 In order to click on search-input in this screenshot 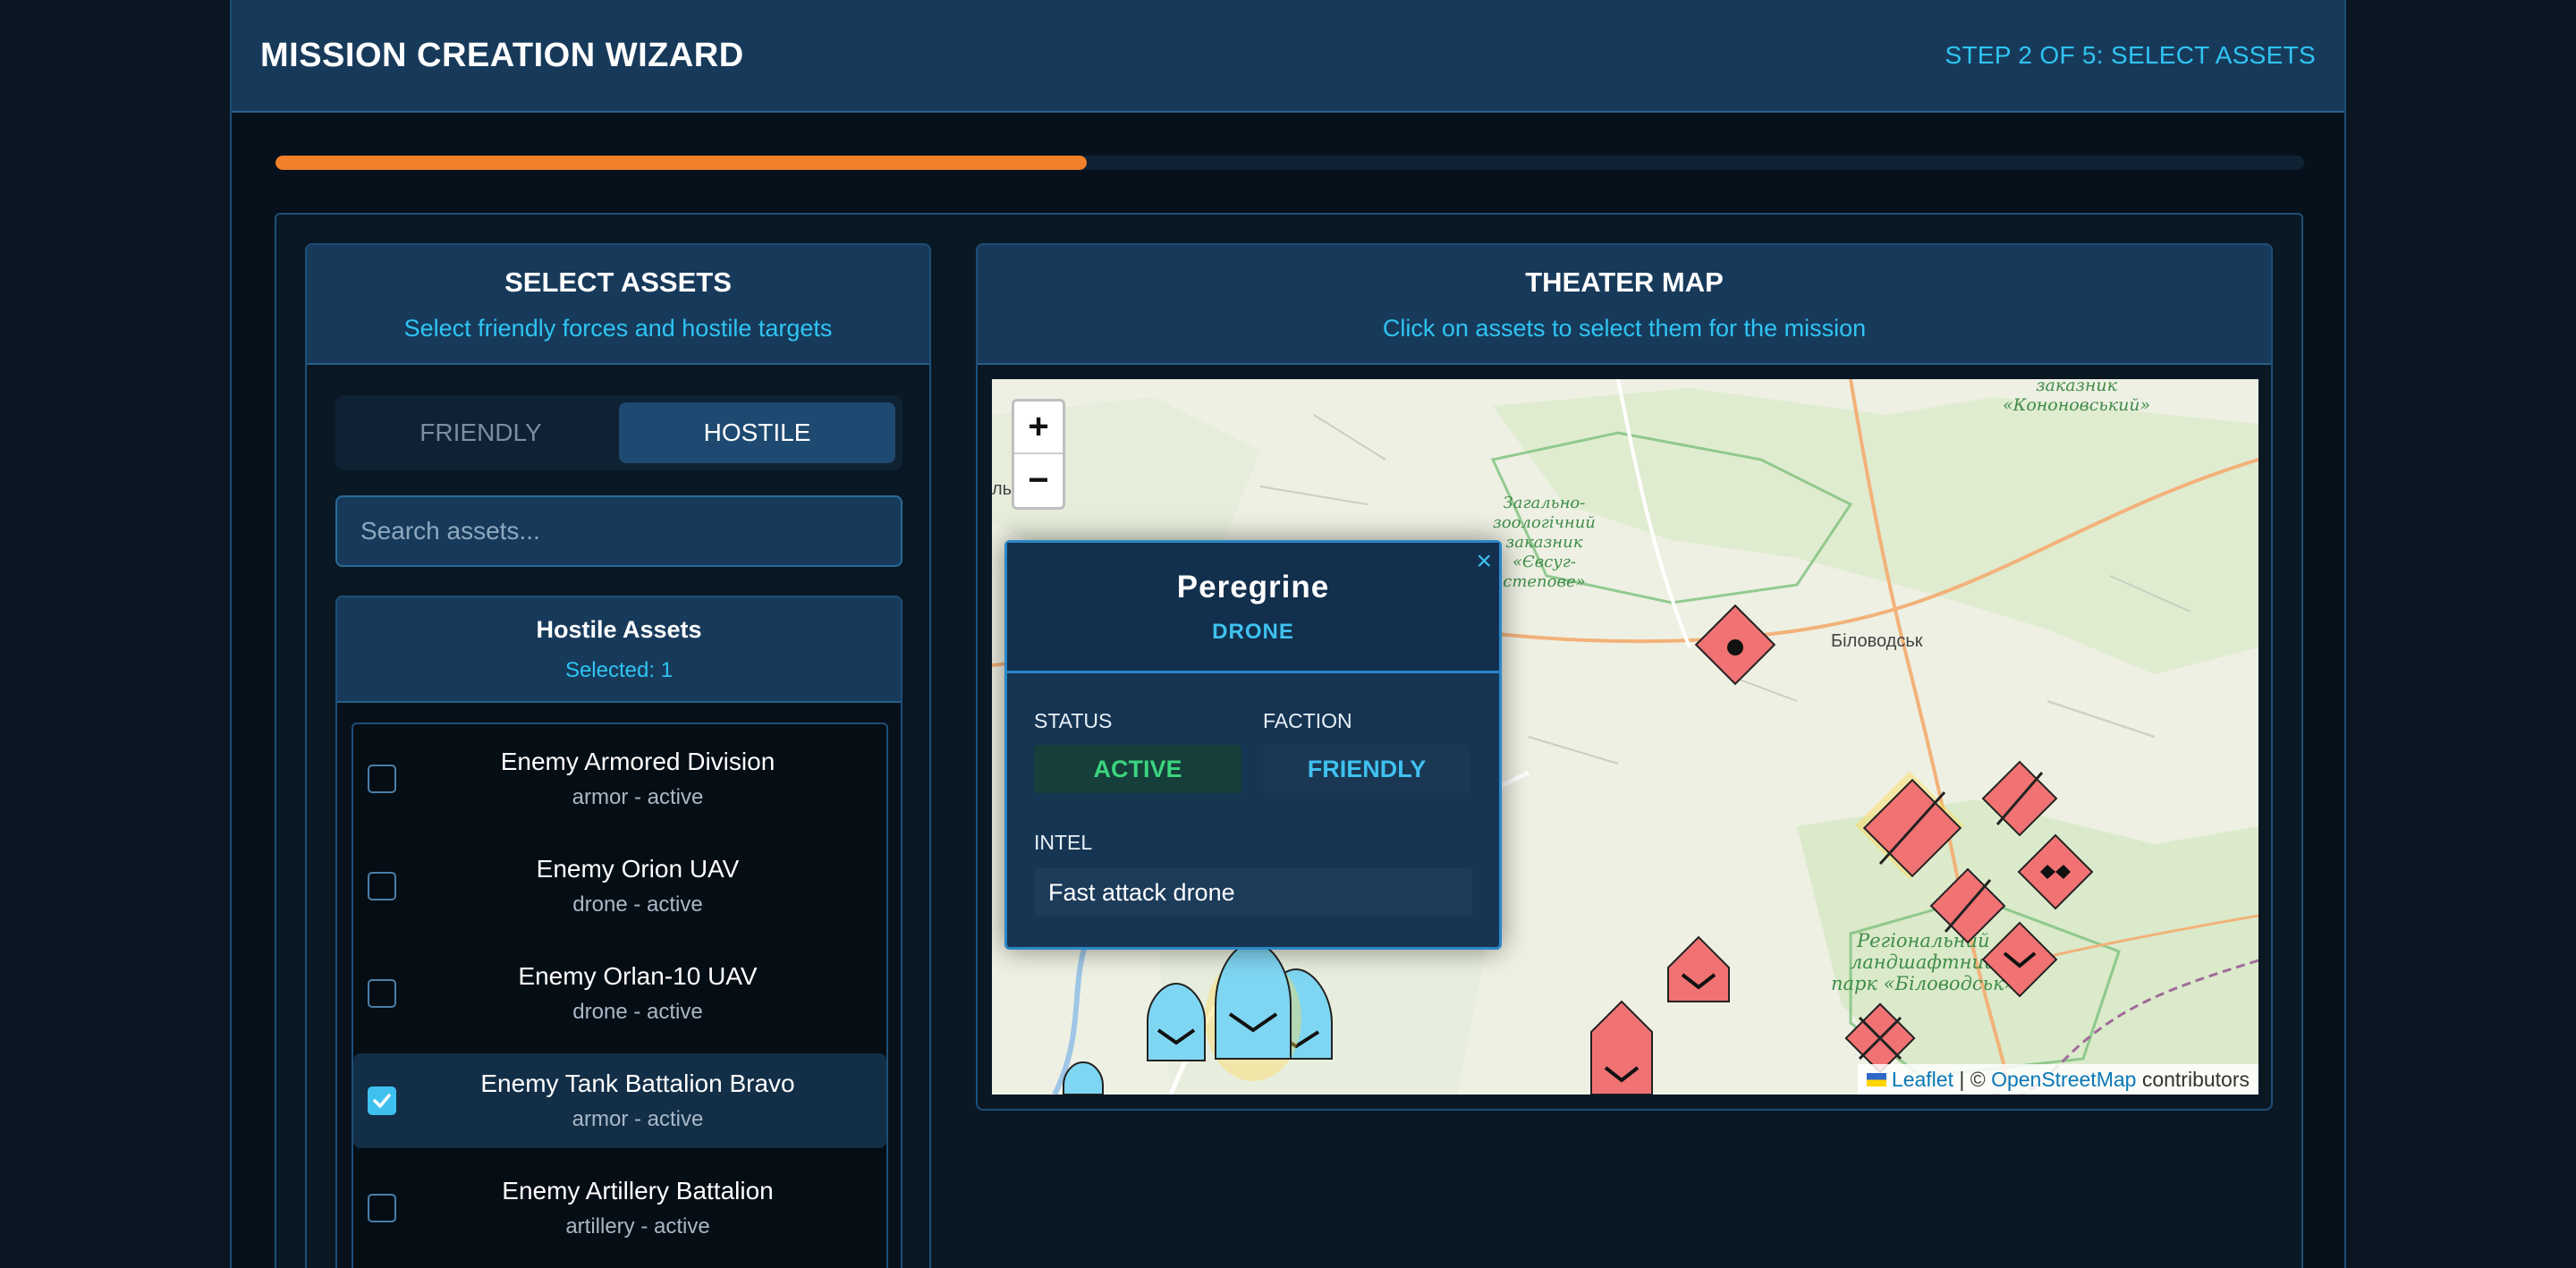, I will do `click(618, 531)`.